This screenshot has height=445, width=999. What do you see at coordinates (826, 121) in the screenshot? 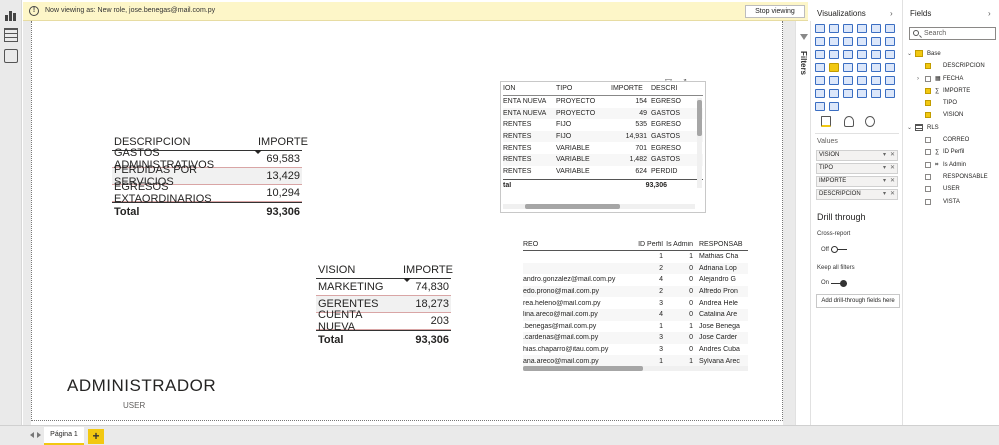
I see `fields-tab-icon` at bounding box center [826, 121].